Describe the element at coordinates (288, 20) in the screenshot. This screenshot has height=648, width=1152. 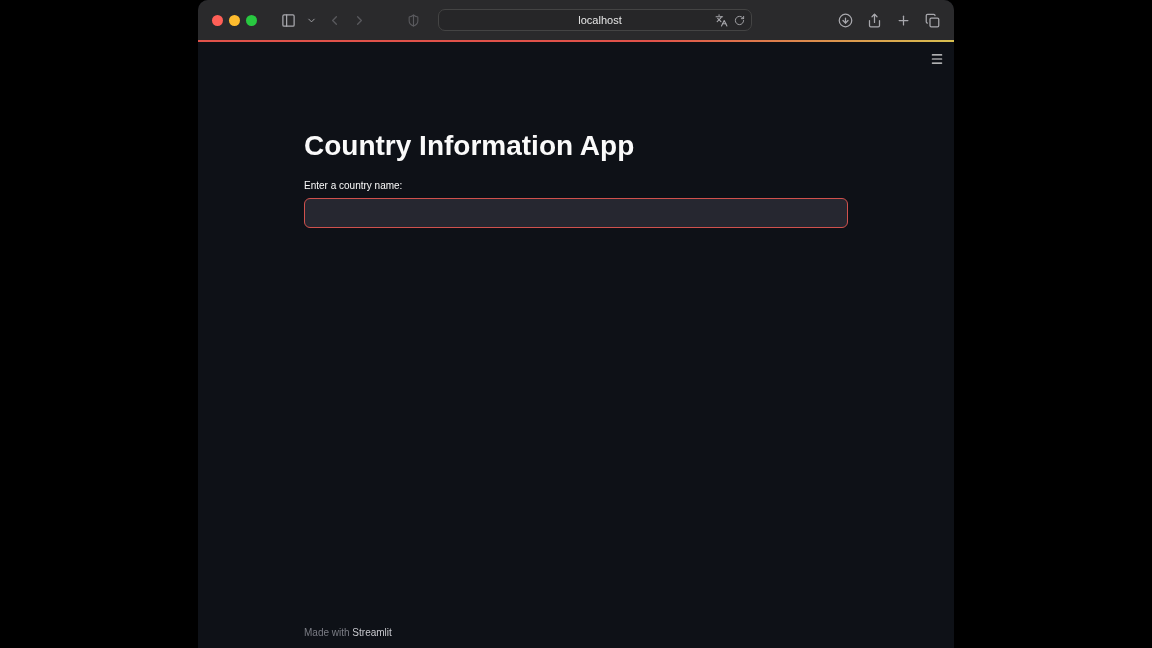
I see `sidebar-icon` at that location.